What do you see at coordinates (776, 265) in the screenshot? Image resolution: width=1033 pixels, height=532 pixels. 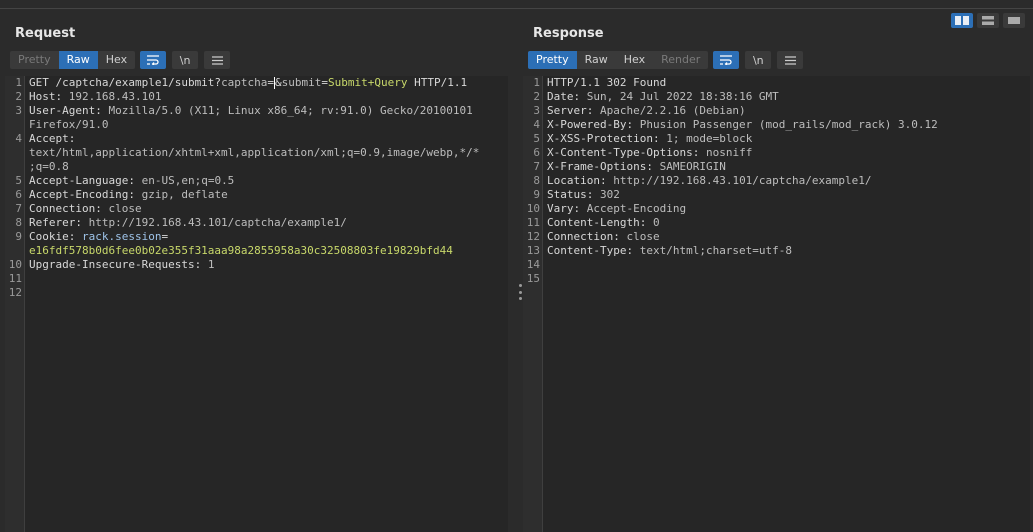 I see `code-line: 14` at bounding box center [776, 265].